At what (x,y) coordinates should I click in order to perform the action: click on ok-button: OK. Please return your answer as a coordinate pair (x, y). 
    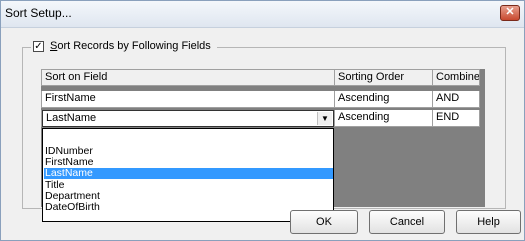
    Looking at the image, I should click on (324, 222).